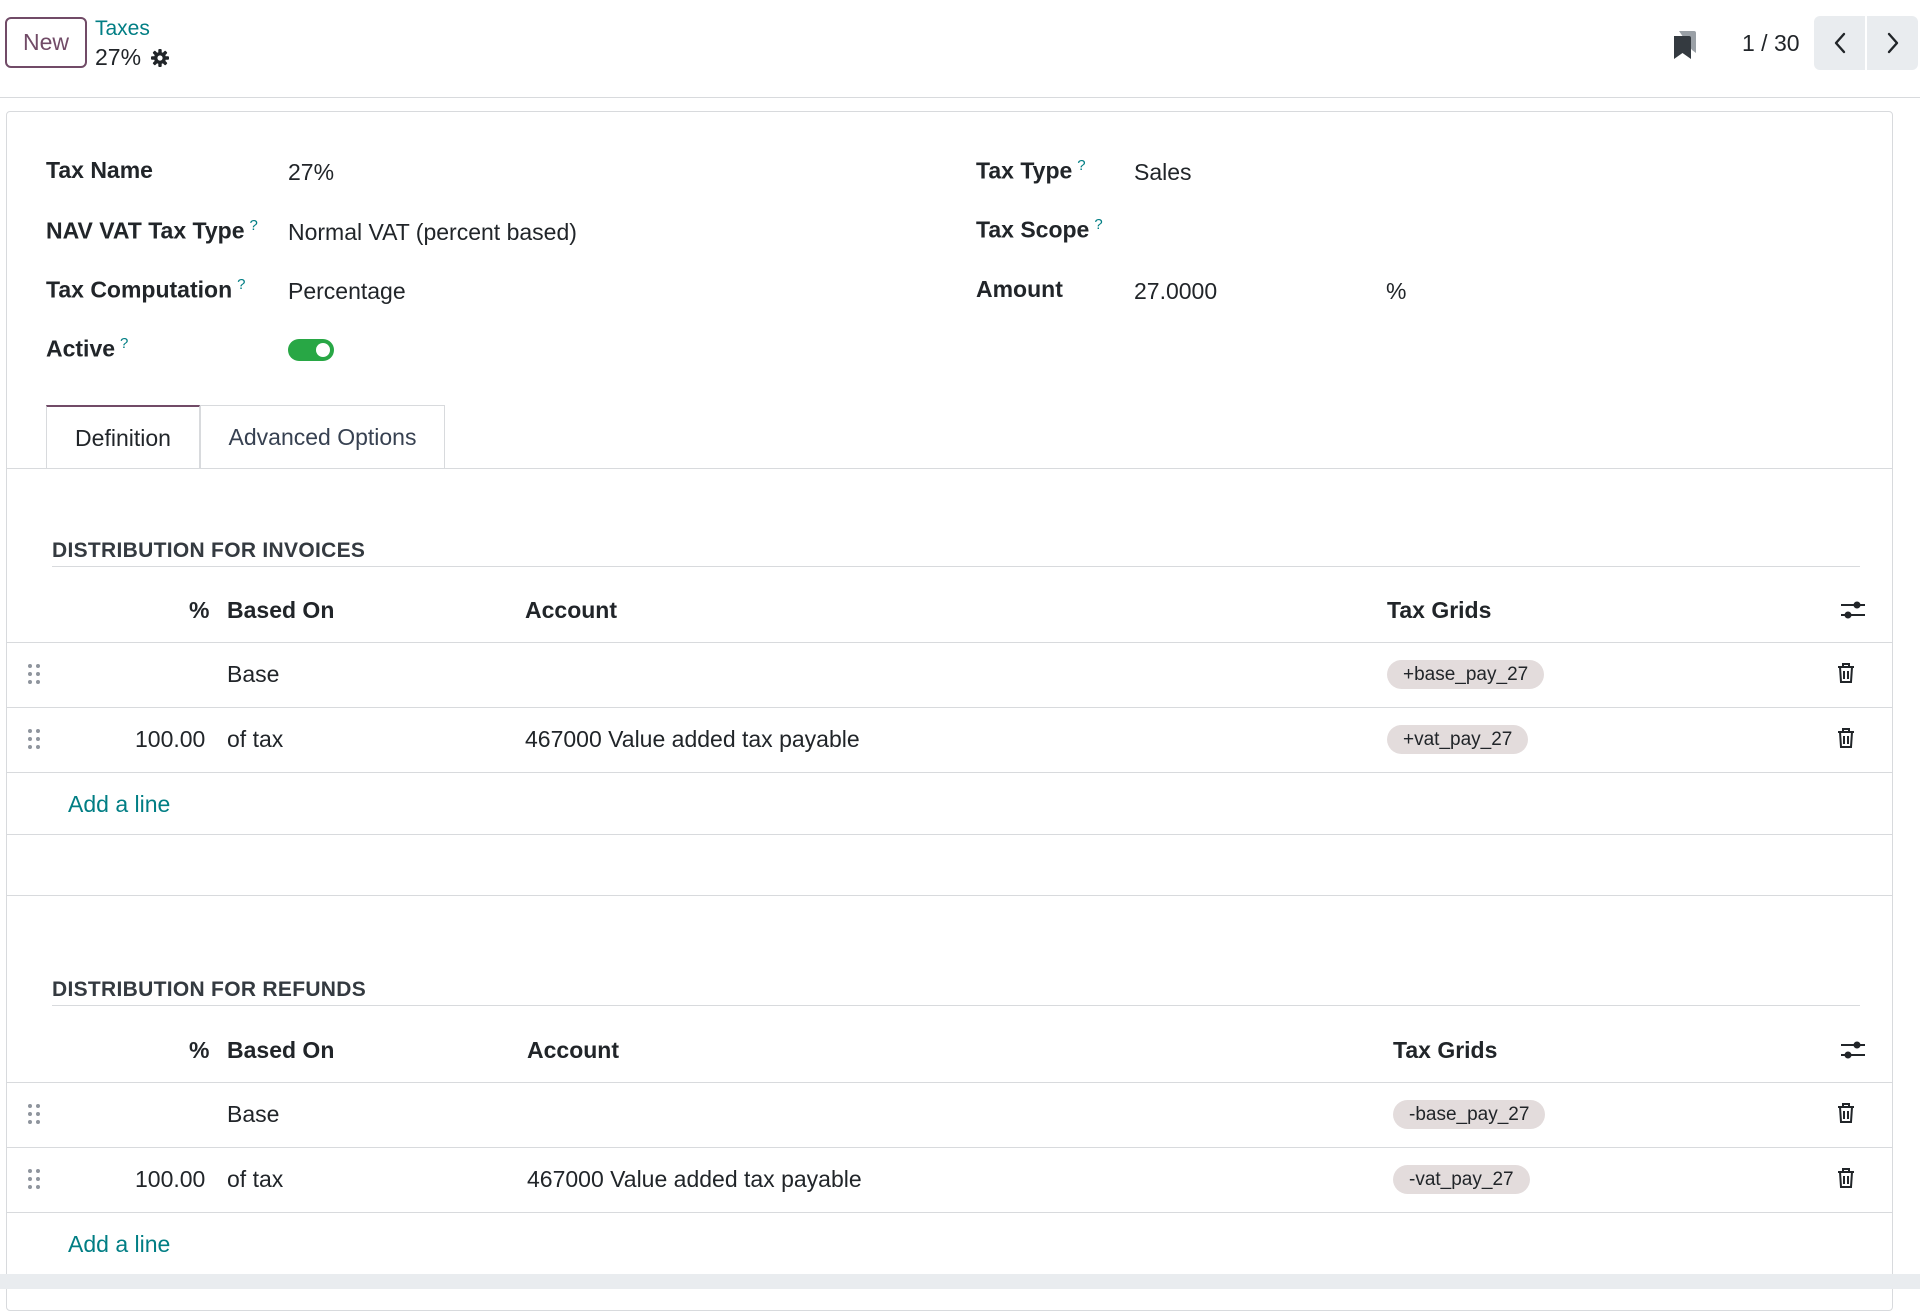  I want to click on nav-vat-tax-type-value: Normal VAT (percent based), so click(432, 232).